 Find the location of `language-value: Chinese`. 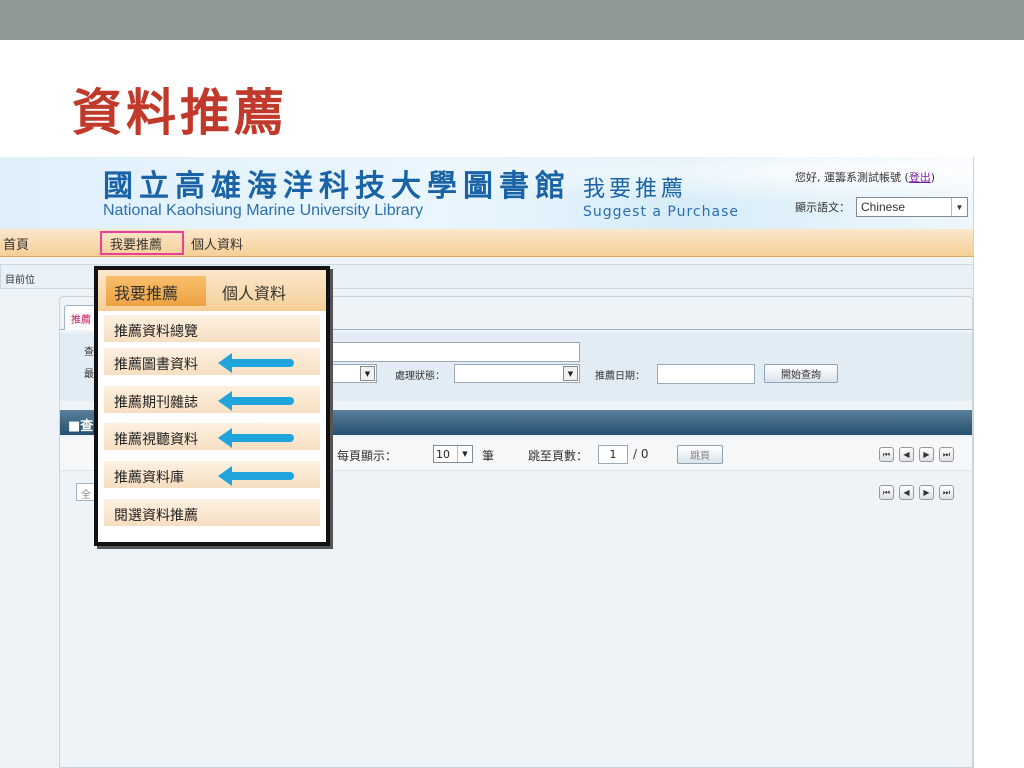

language-value: Chinese is located at coordinates (883, 207).